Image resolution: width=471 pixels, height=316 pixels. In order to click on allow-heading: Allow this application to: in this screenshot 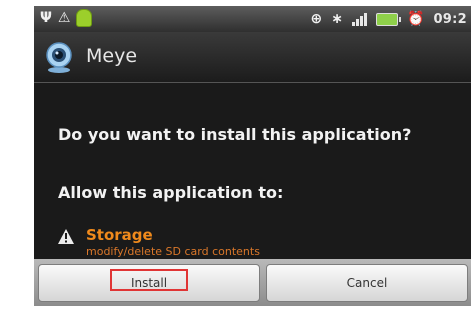, I will do `click(171, 192)`.